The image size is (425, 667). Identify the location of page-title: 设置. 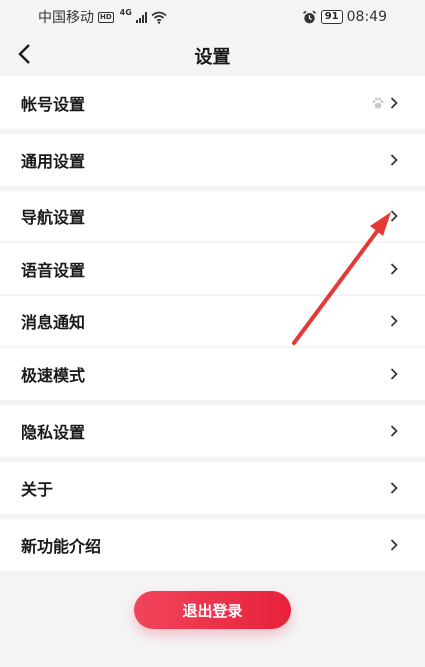
(212, 57).